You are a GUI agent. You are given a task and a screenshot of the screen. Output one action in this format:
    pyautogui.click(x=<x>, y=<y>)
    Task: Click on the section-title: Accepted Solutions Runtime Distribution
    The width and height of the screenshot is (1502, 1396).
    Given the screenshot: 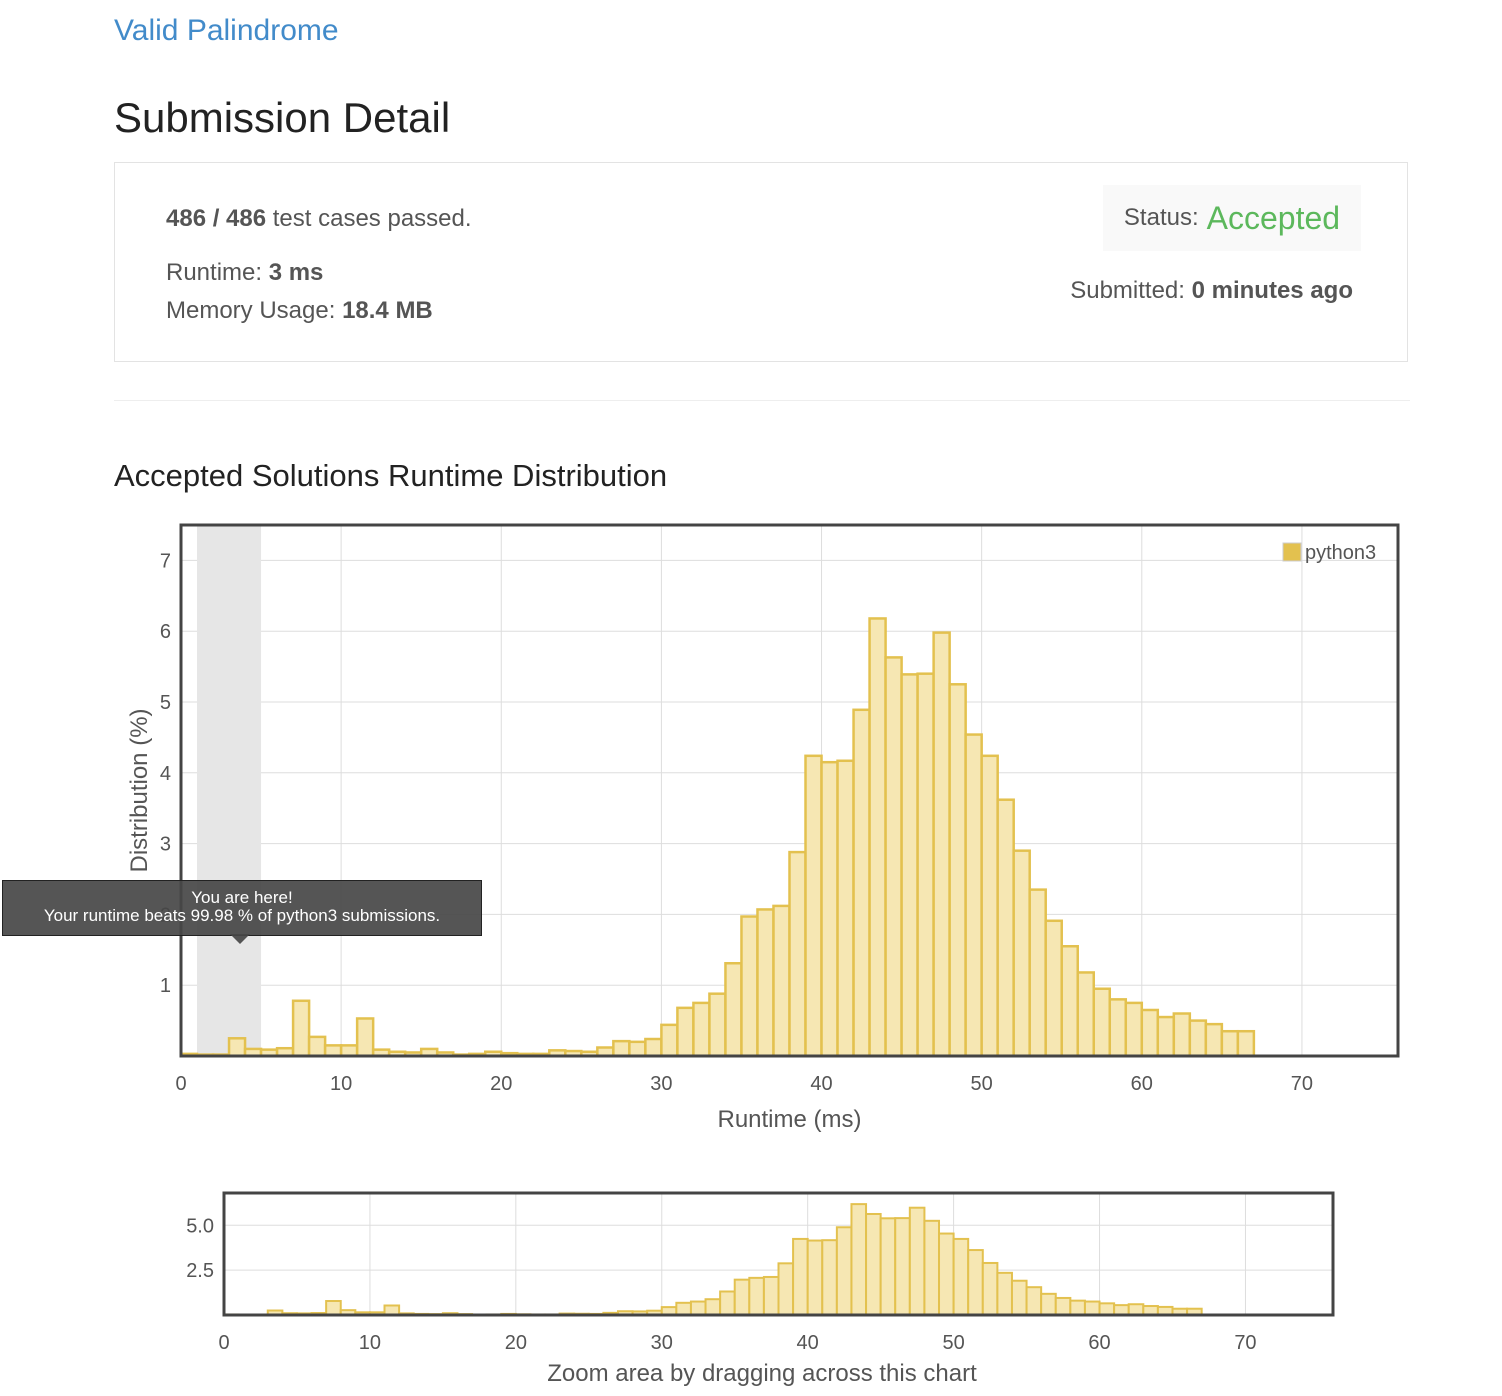 What is the action you would take?
    pyautogui.click(x=391, y=475)
    